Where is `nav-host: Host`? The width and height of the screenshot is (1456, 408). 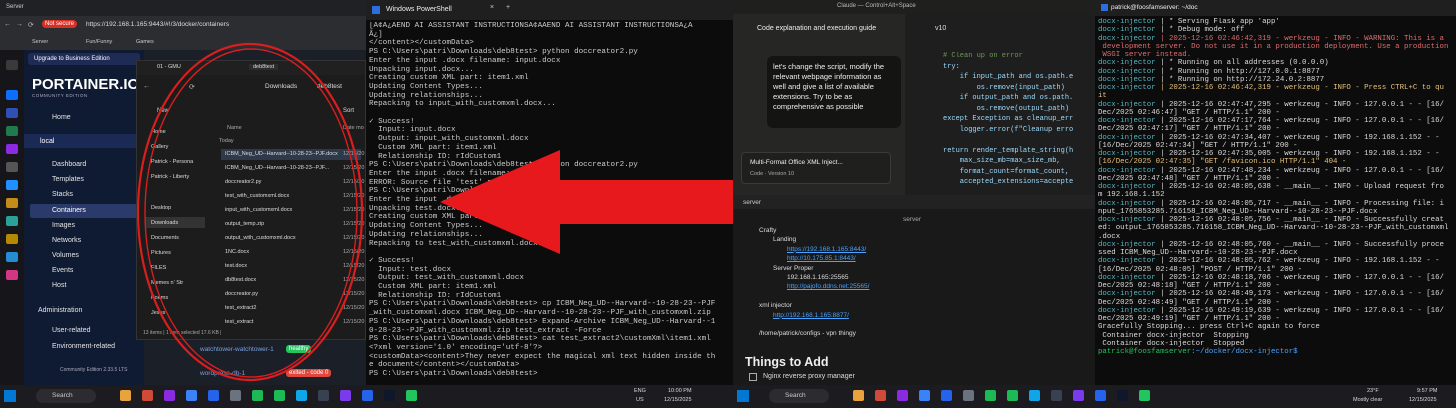 nav-host: Host is located at coordinates (59, 285).